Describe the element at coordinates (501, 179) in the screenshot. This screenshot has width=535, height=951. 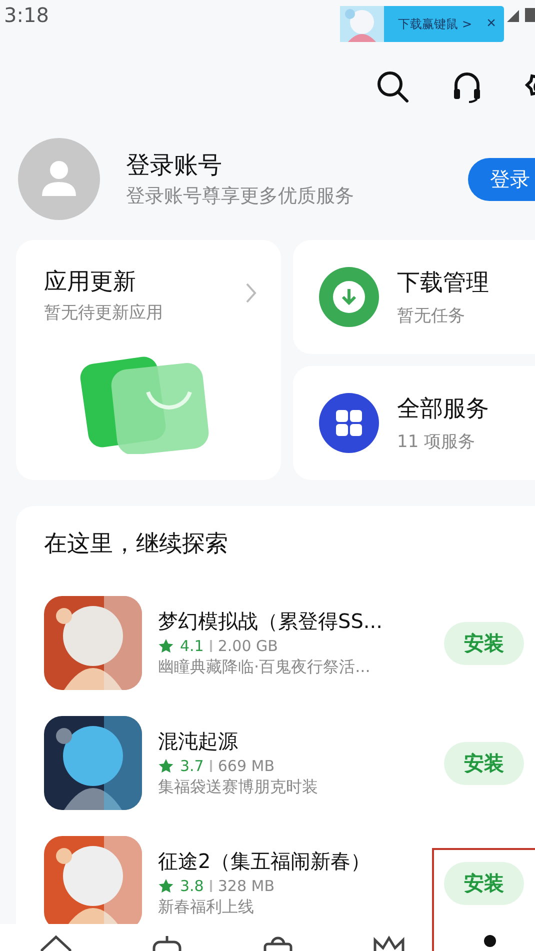
I see `login-button: 登录` at that location.